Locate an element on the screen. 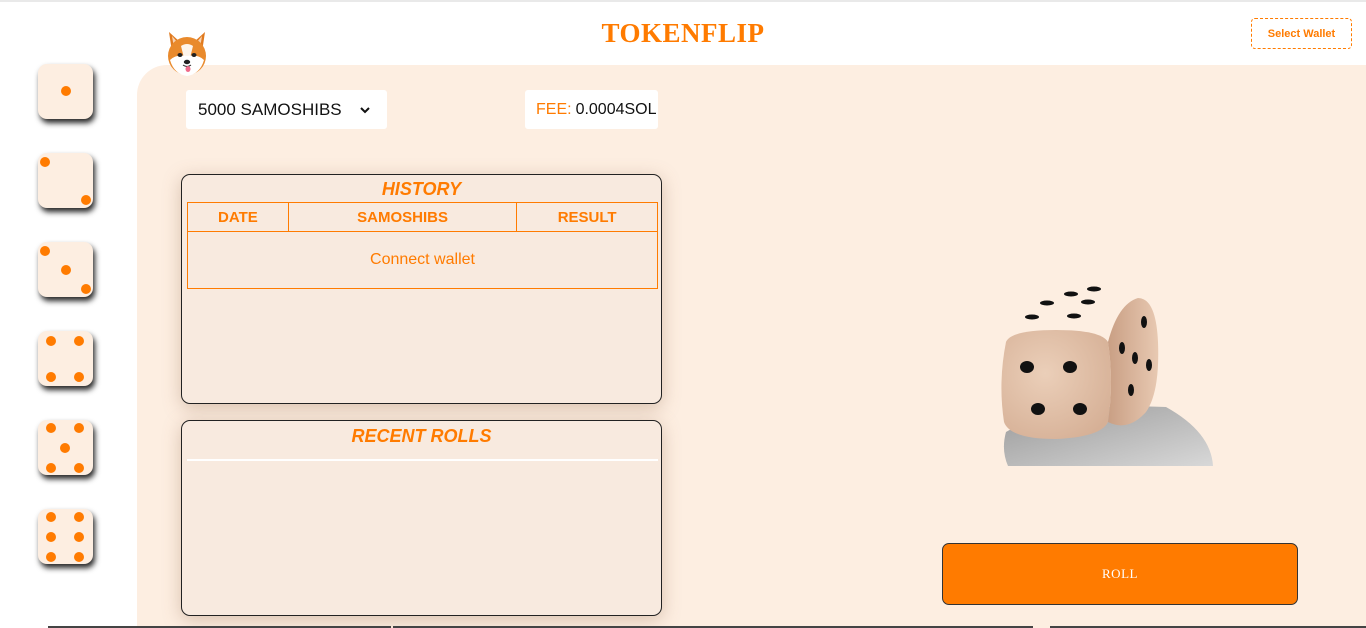 The height and width of the screenshot is (628, 1366). fee-value: 0.0004SOL is located at coordinates (616, 109).